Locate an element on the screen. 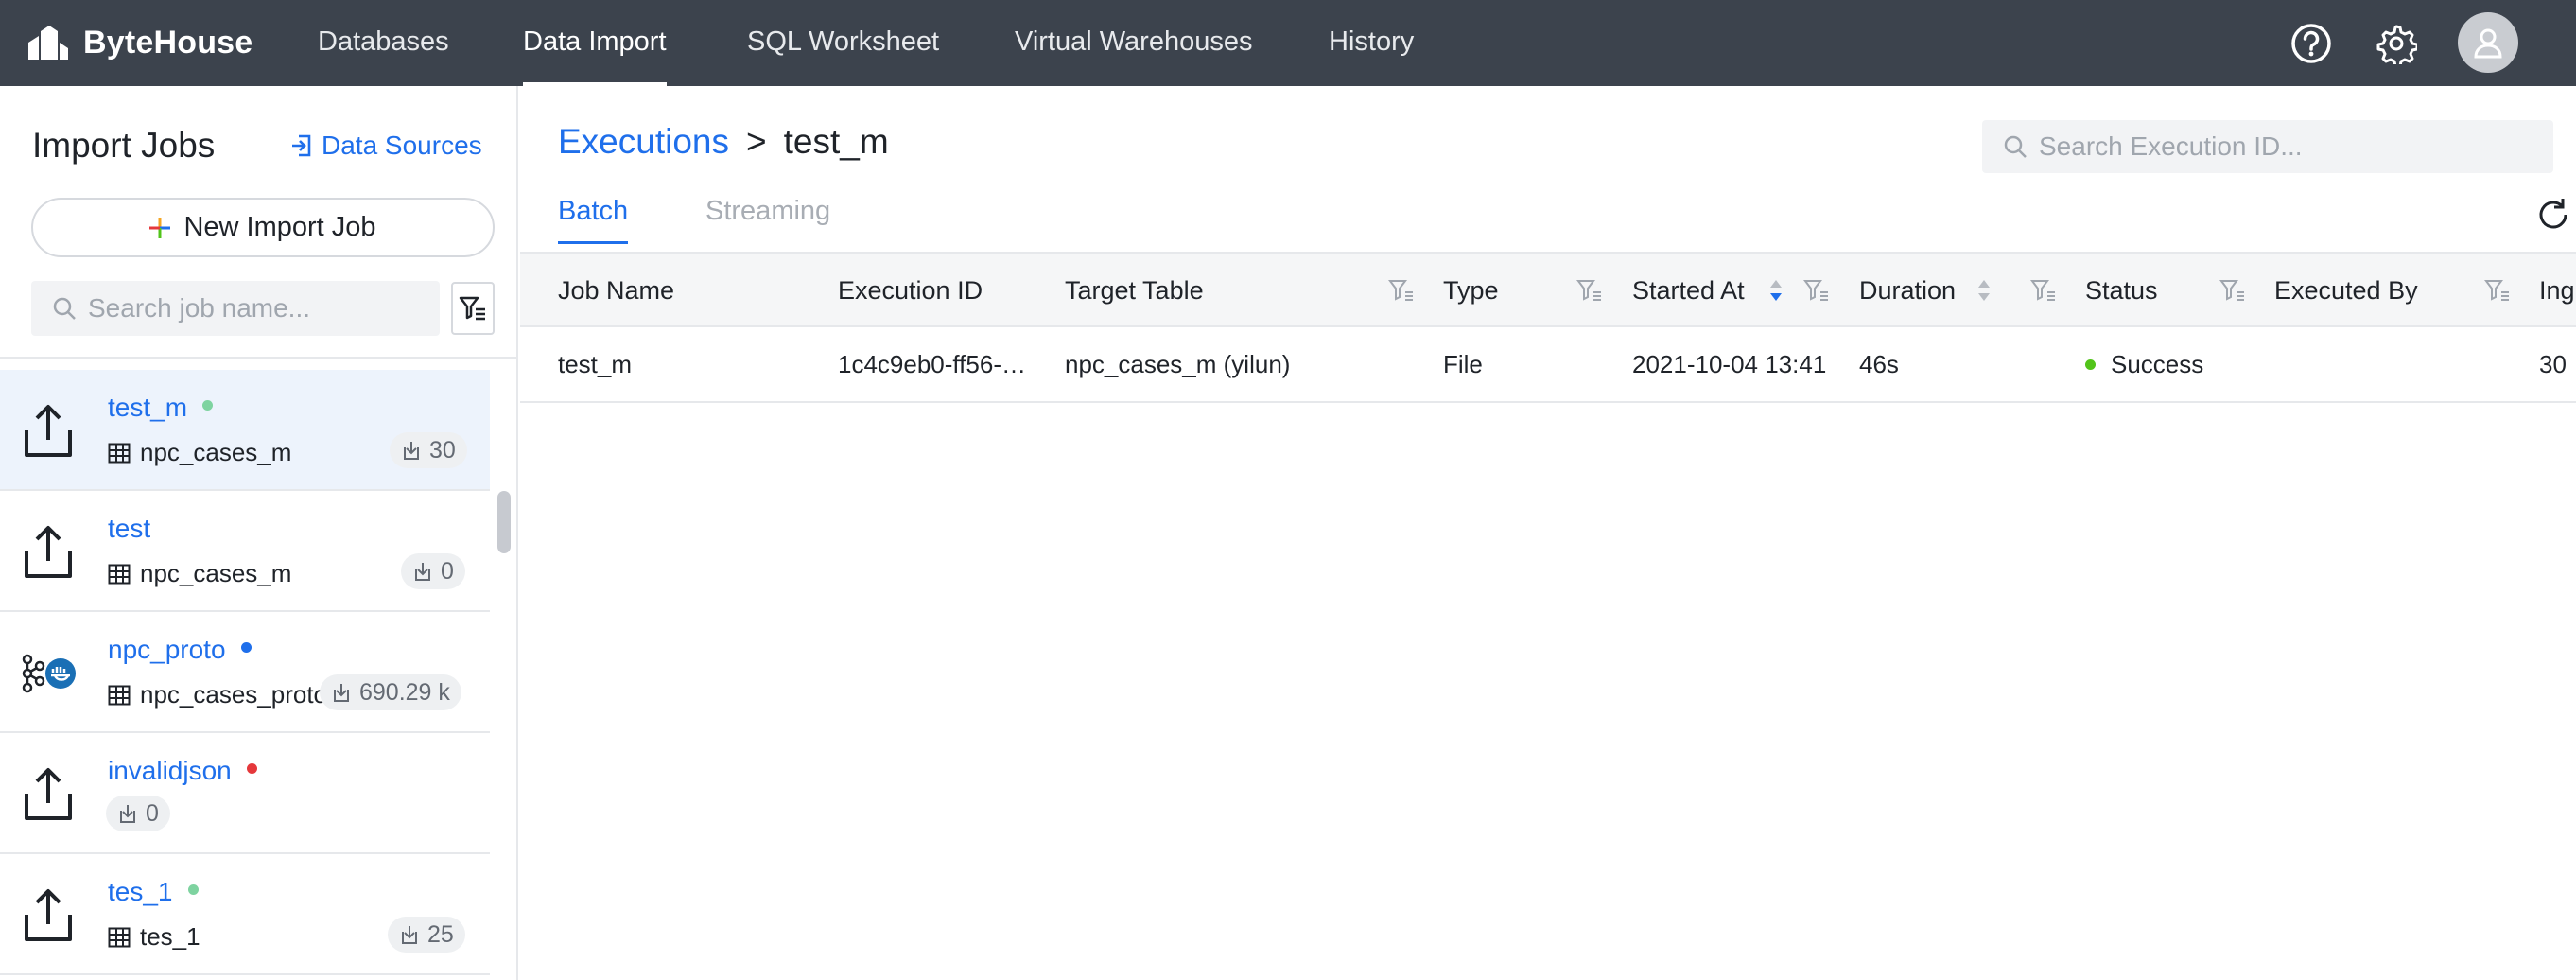  nav-databases: Databases is located at coordinates (383, 43).